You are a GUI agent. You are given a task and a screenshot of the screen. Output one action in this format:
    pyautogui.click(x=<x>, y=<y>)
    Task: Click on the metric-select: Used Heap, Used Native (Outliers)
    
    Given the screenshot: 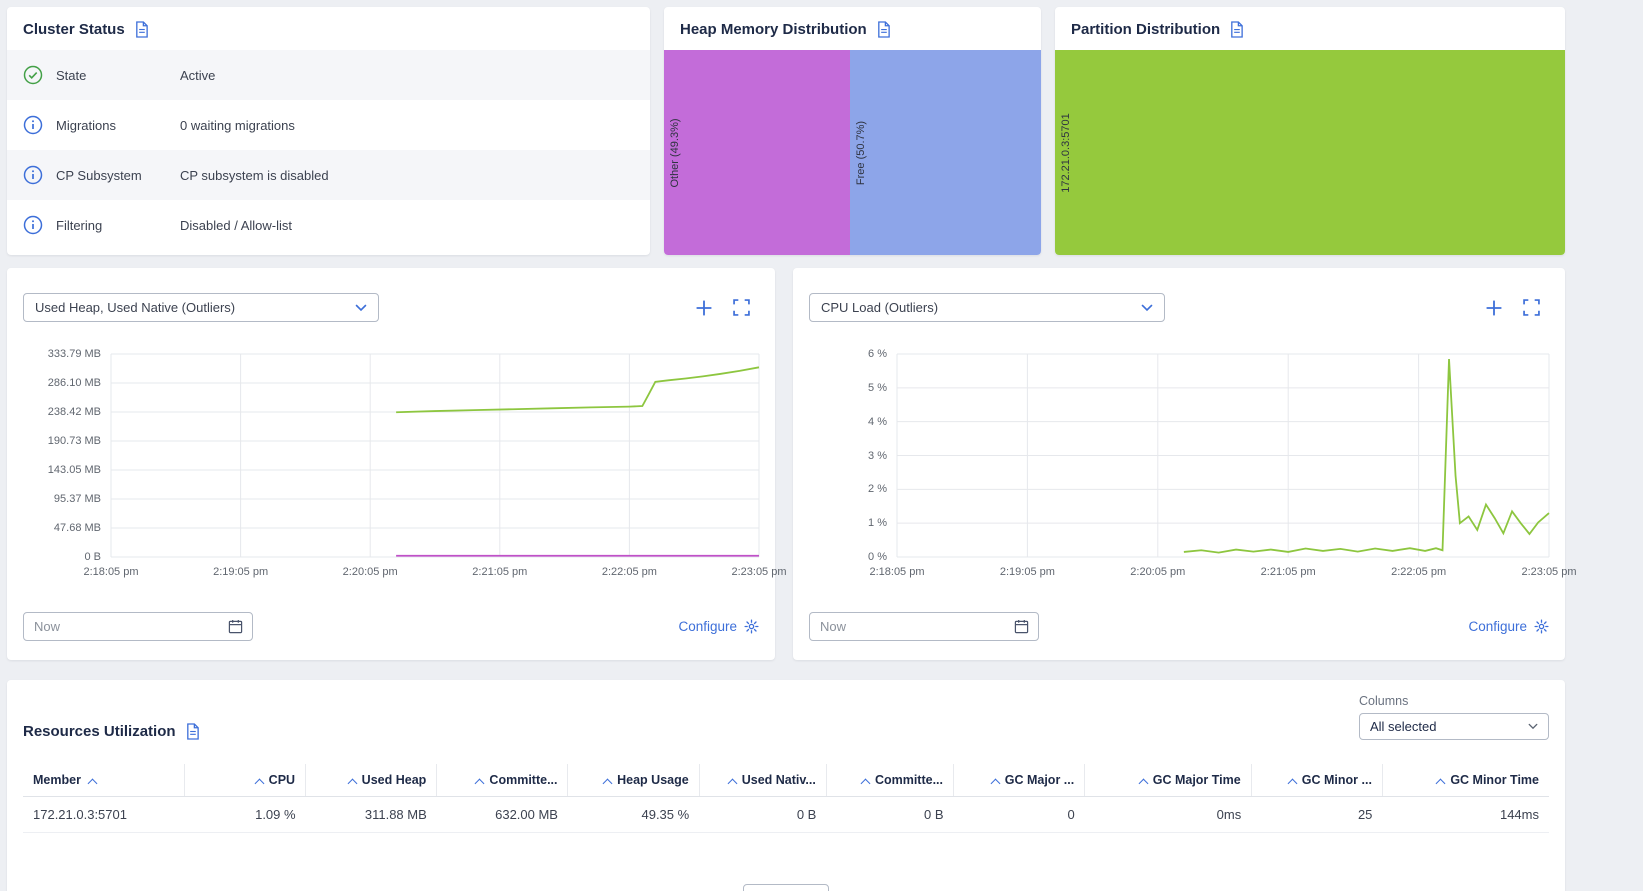 What is the action you would take?
    pyautogui.click(x=201, y=307)
    